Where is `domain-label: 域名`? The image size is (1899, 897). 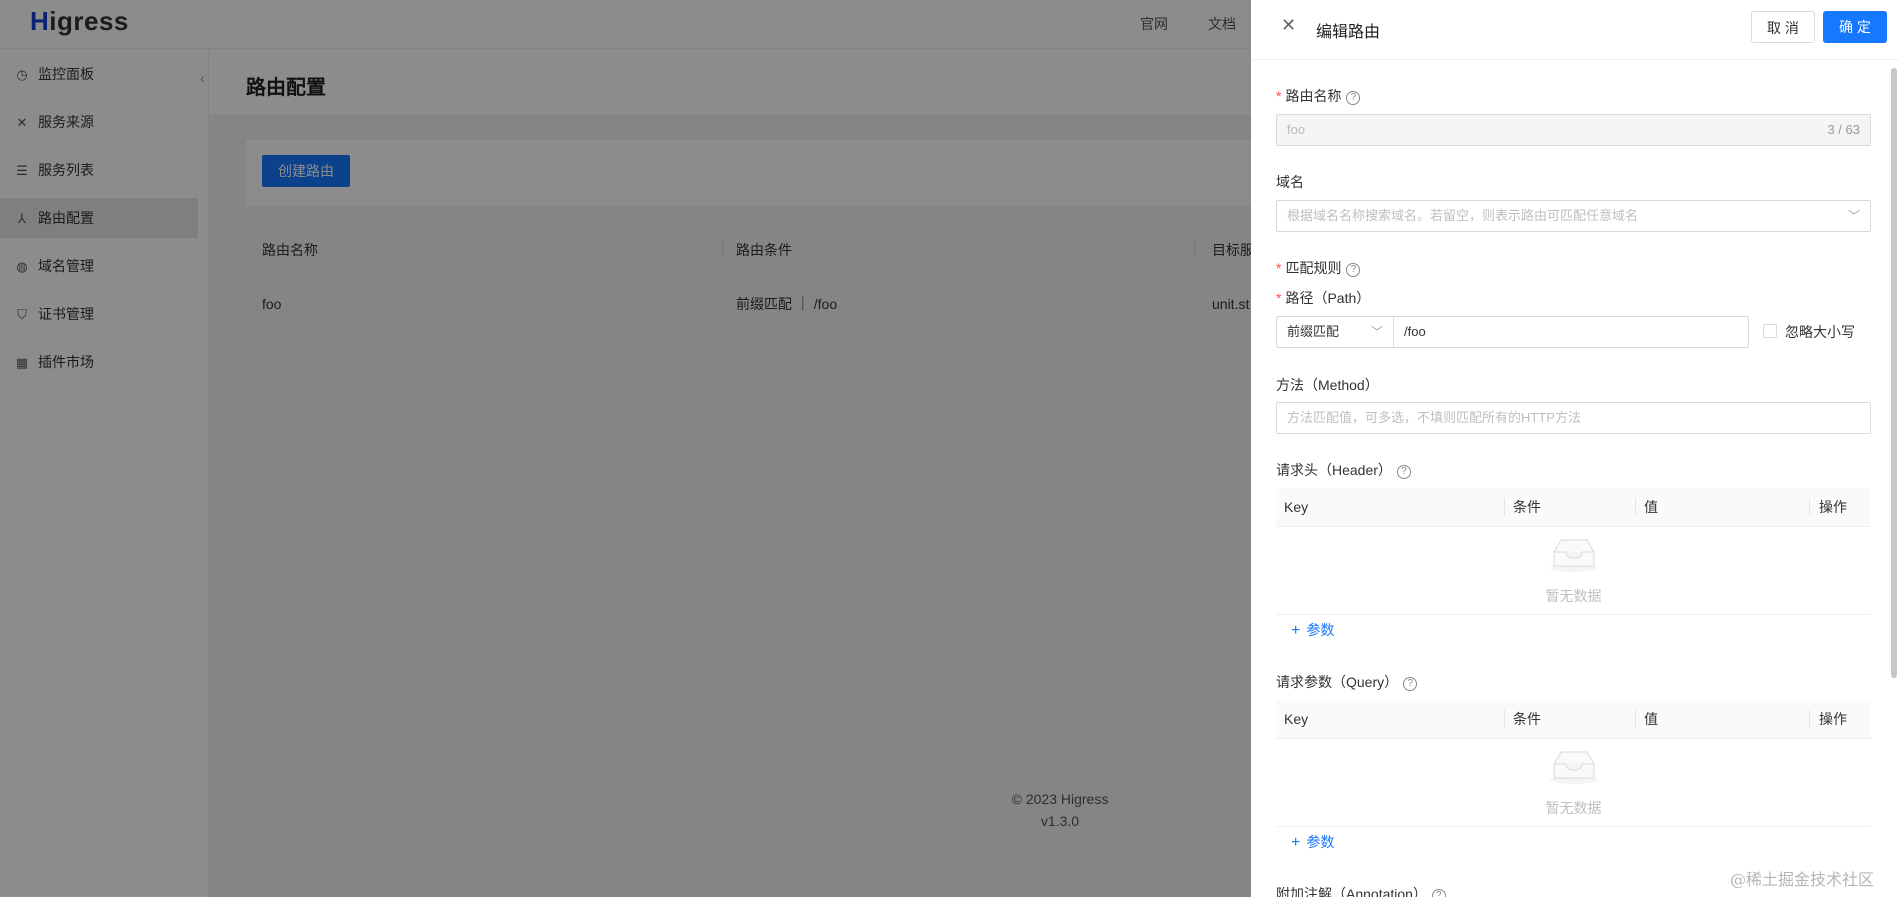
domain-label: 域名 is located at coordinates (1290, 182).